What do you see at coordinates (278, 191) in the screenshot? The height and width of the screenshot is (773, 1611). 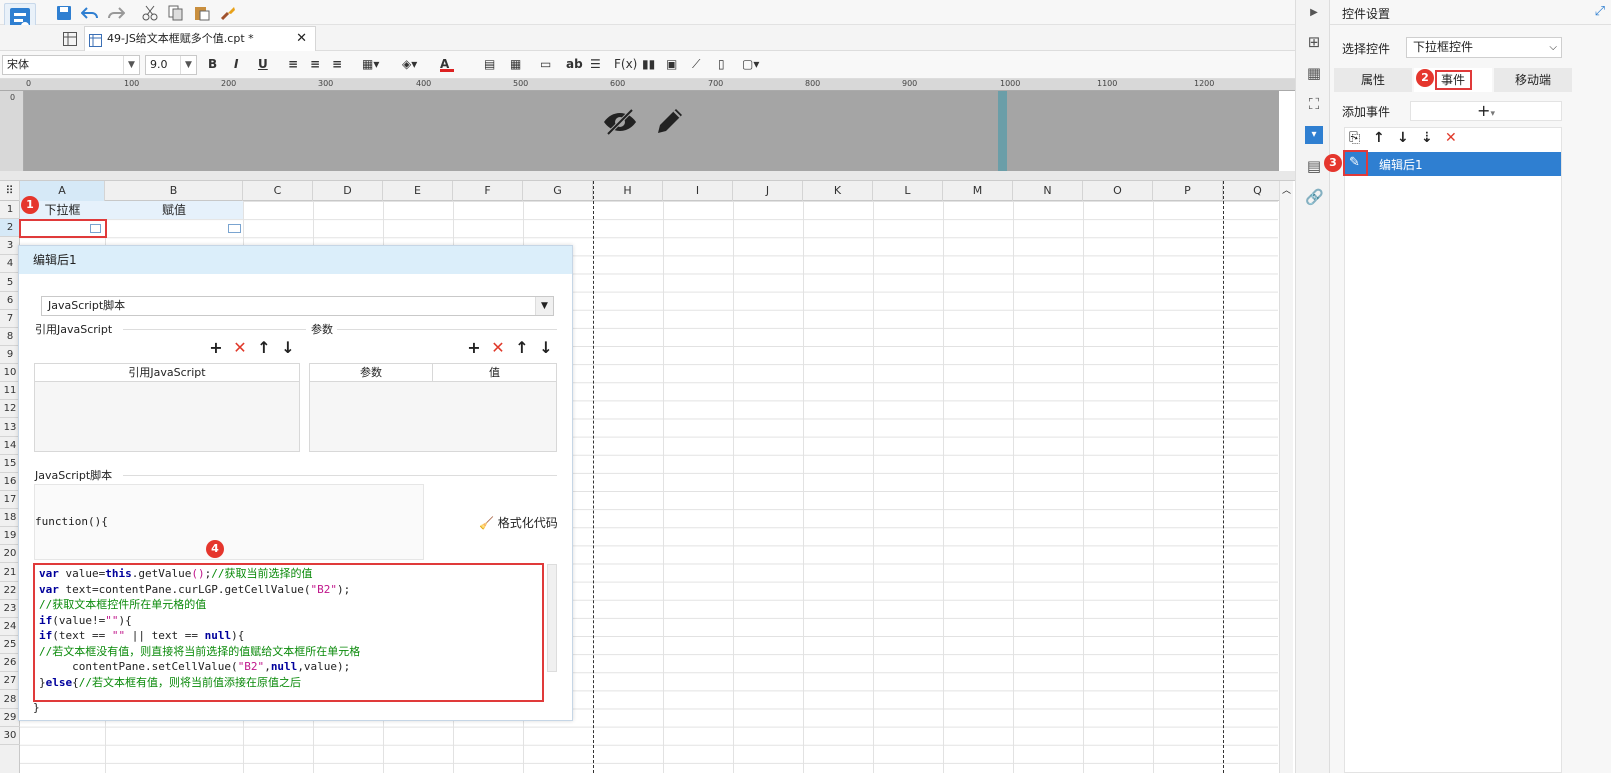 I see `column-header: C` at bounding box center [278, 191].